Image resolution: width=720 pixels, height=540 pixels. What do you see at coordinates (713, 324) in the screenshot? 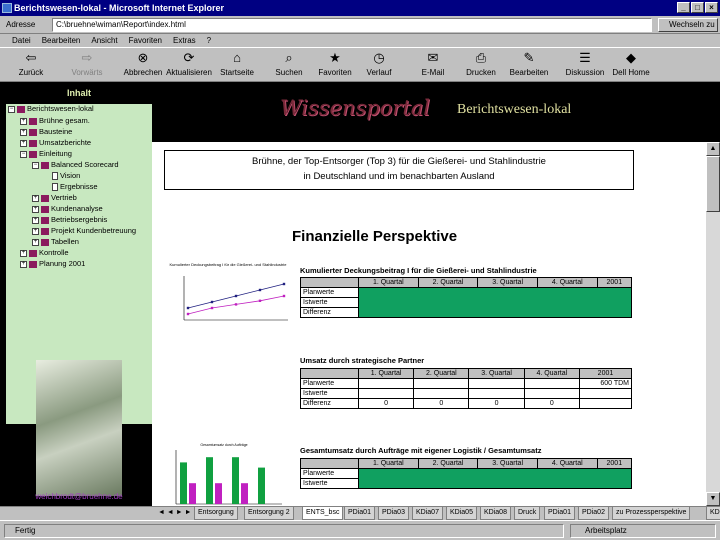
I see `vertical-scrollbar: ▲ ▼` at bounding box center [713, 324].